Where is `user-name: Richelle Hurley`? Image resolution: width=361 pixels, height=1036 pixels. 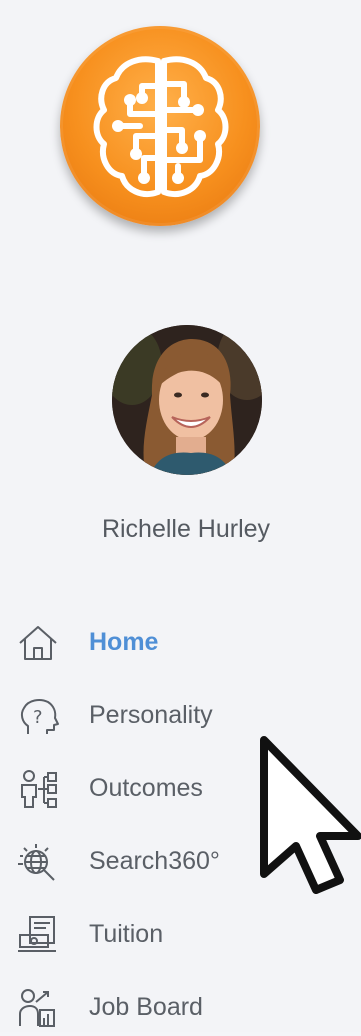 user-name: Richelle Hurley is located at coordinates (186, 529).